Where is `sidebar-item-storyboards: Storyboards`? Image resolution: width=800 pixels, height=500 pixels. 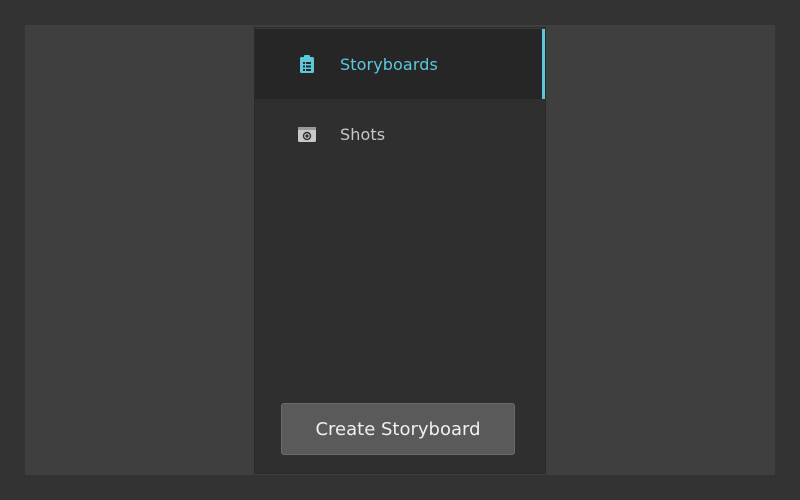 sidebar-item-storyboards: Storyboards is located at coordinates (400, 64).